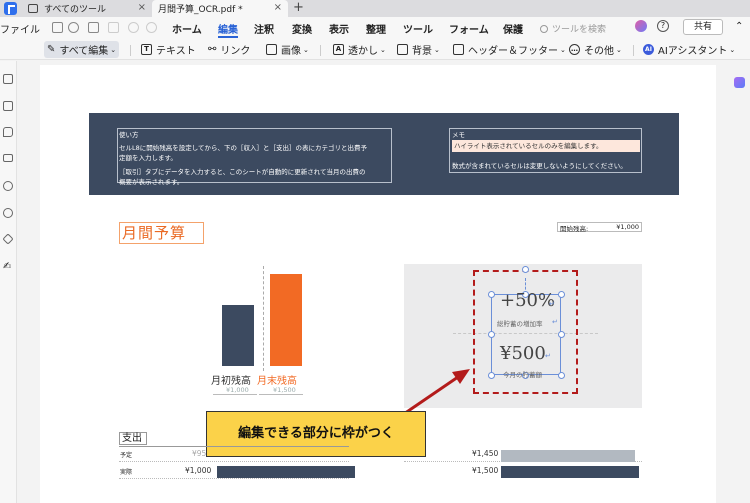  Describe the element at coordinates (570, 472) in the screenshot. I see `actual-right-bar` at that location.